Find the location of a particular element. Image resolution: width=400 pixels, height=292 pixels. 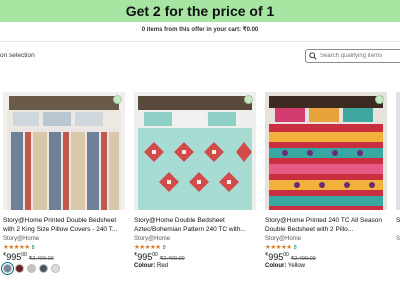

divider is located at coordinates (200, 41).